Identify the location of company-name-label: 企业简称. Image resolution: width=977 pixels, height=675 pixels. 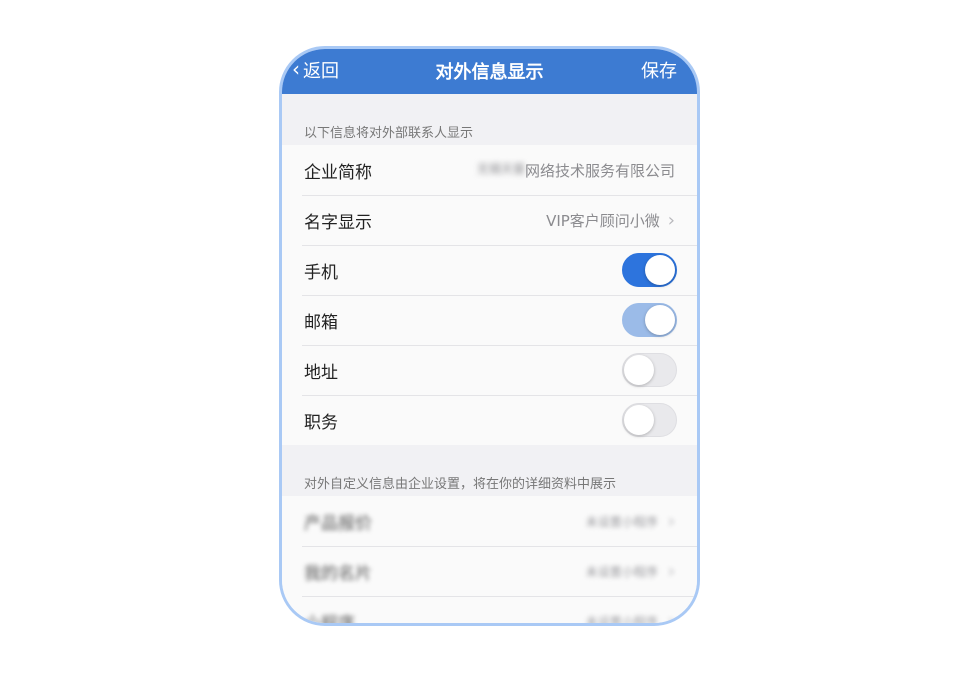
(338, 172).